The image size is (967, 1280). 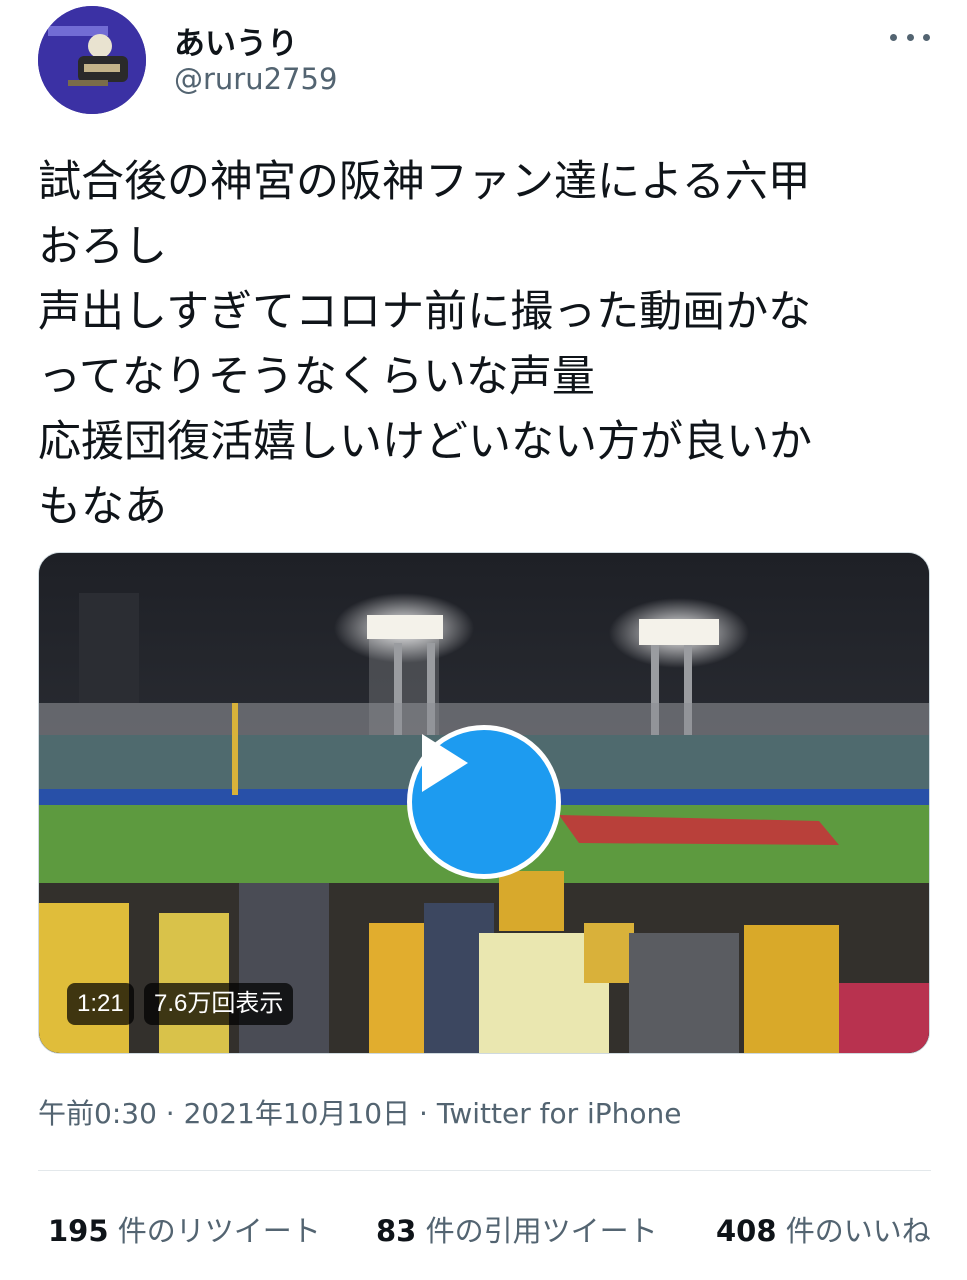 I want to click on tweet-line: ってなりそうなくらいな声量, so click(x=316, y=377).